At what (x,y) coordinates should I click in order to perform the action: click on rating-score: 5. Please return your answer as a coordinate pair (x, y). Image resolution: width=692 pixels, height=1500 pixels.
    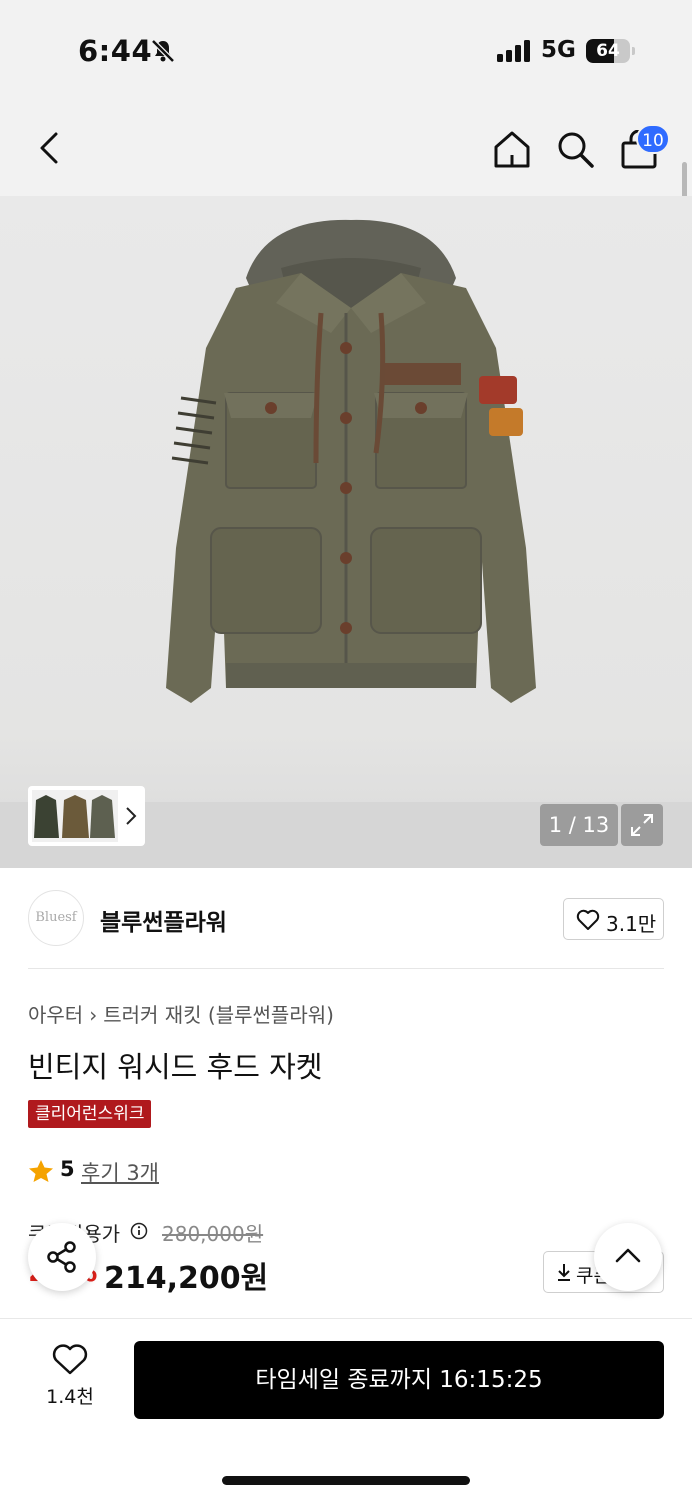
    Looking at the image, I should click on (67, 1169).